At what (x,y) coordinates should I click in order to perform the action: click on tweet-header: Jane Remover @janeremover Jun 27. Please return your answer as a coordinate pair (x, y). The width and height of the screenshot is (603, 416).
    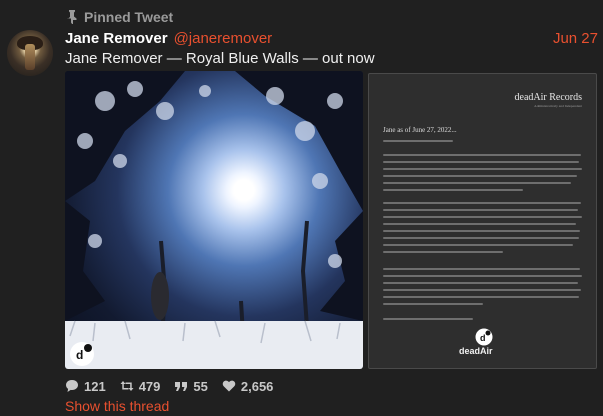
    Looking at the image, I should click on (331, 38).